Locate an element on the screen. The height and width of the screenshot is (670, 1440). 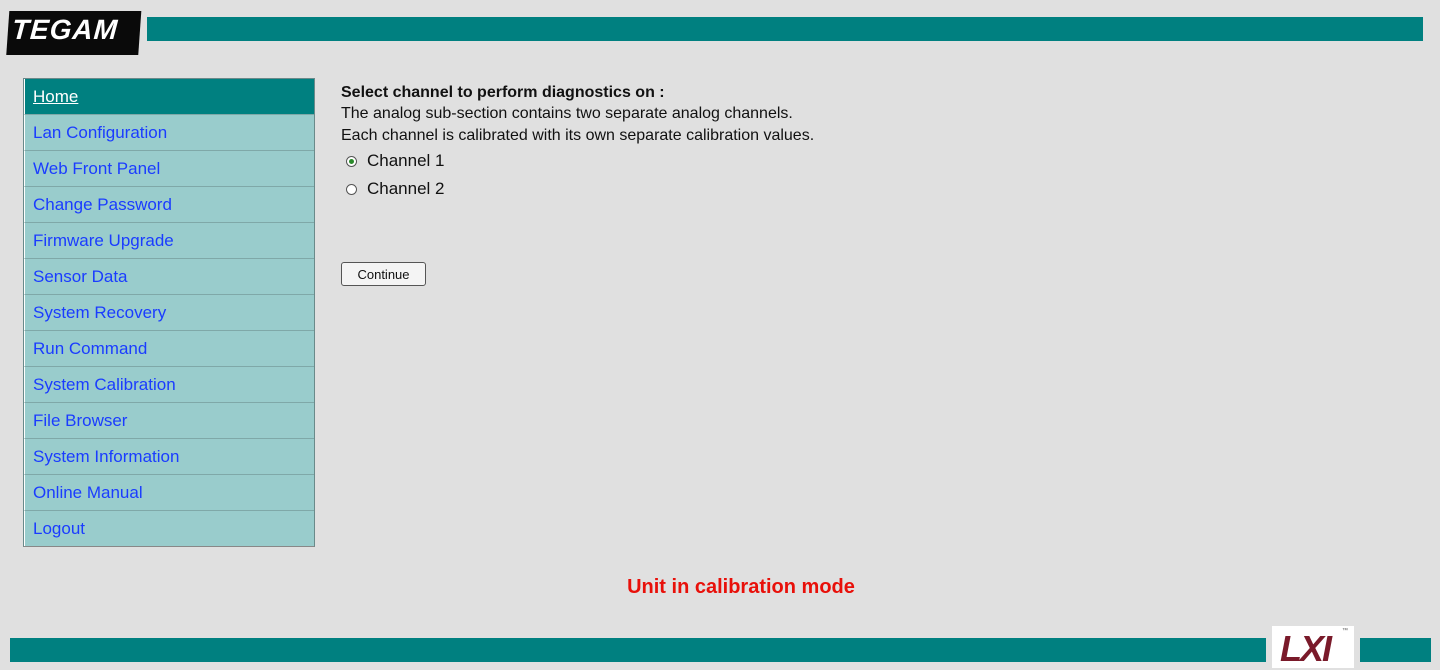
sidebar-item-system-calibration: System Calibration is located at coordinates (169, 385).